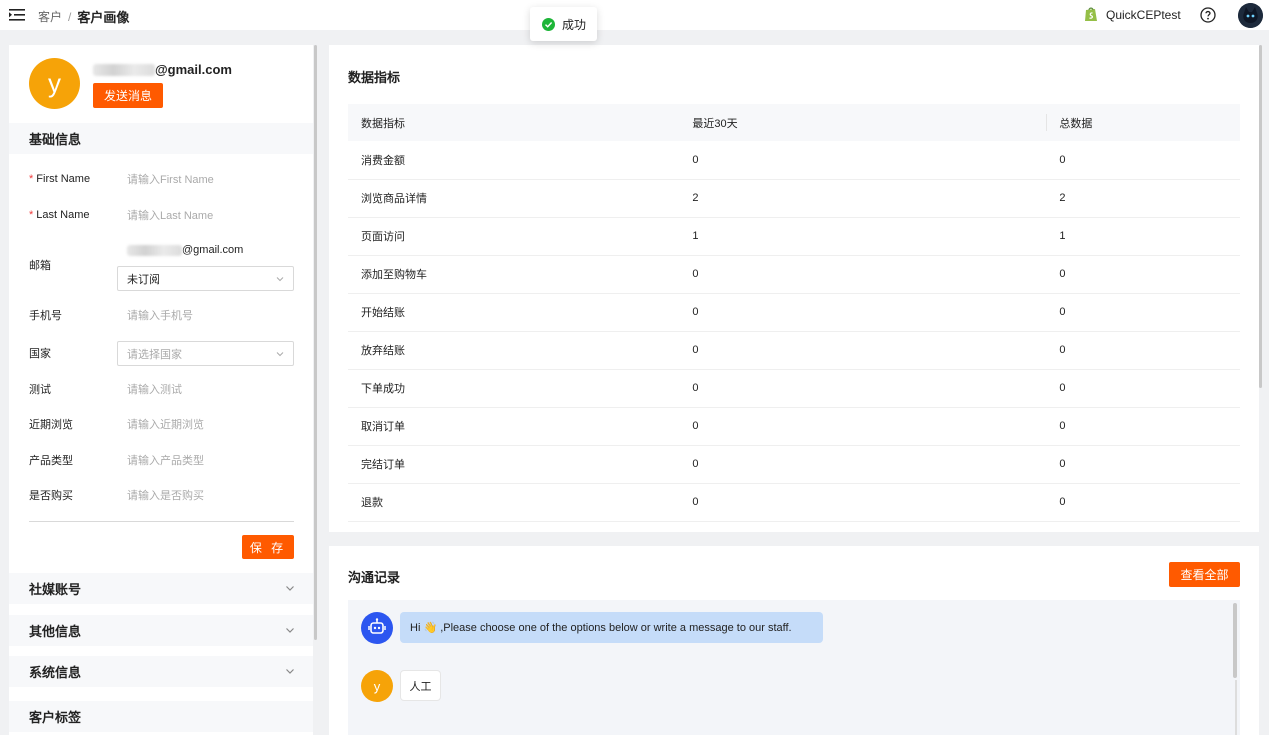  What do you see at coordinates (54, 83) in the screenshot?
I see `customer-avatar: y` at bounding box center [54, 83].